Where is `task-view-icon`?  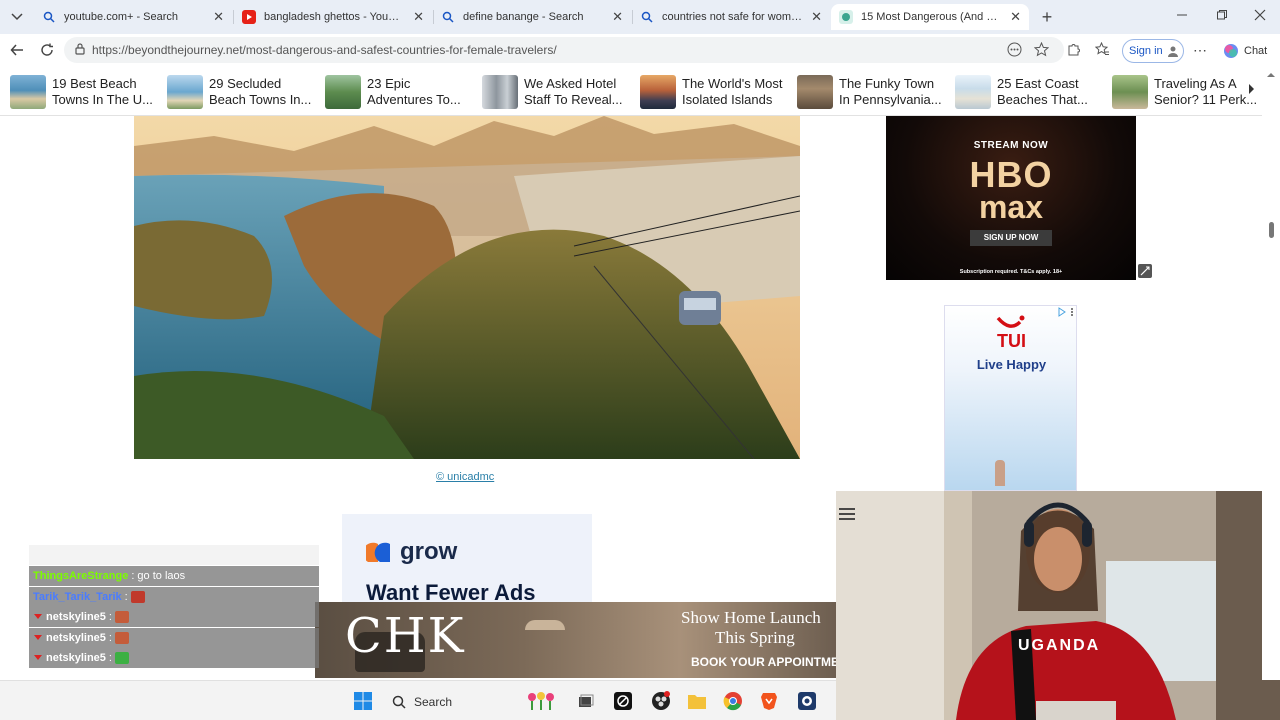 task-view-icon is located at coordinates (585, 701).